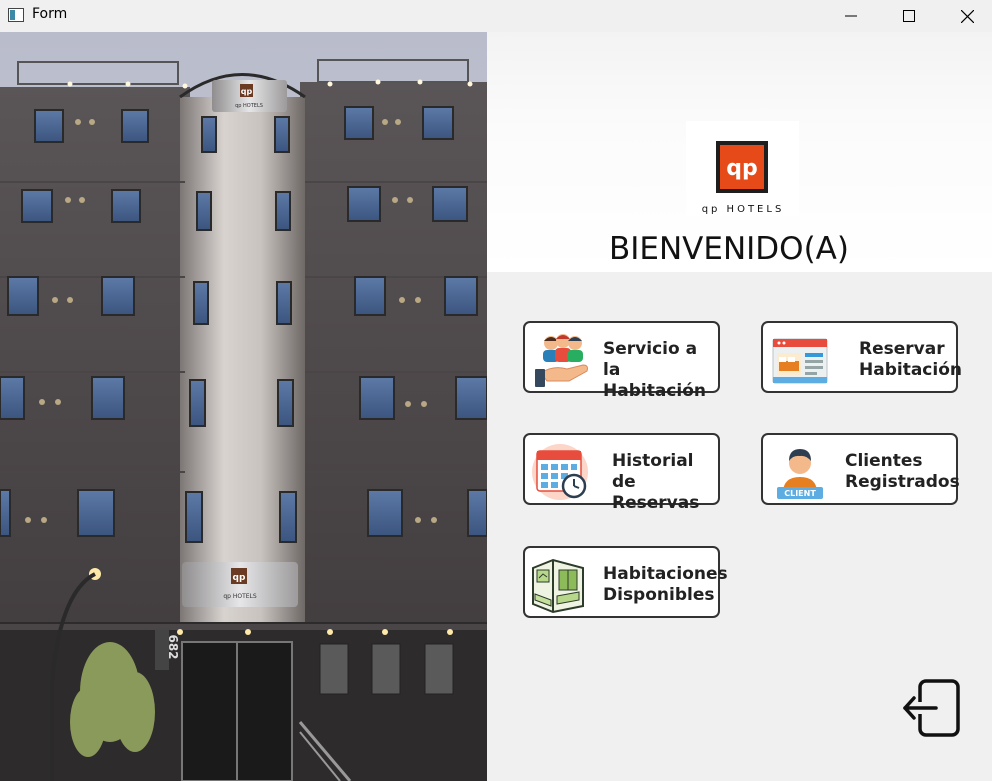 The width and height of the screenshot is (992, 781). I want to click on available-rooms-icon, so click(558, 586).